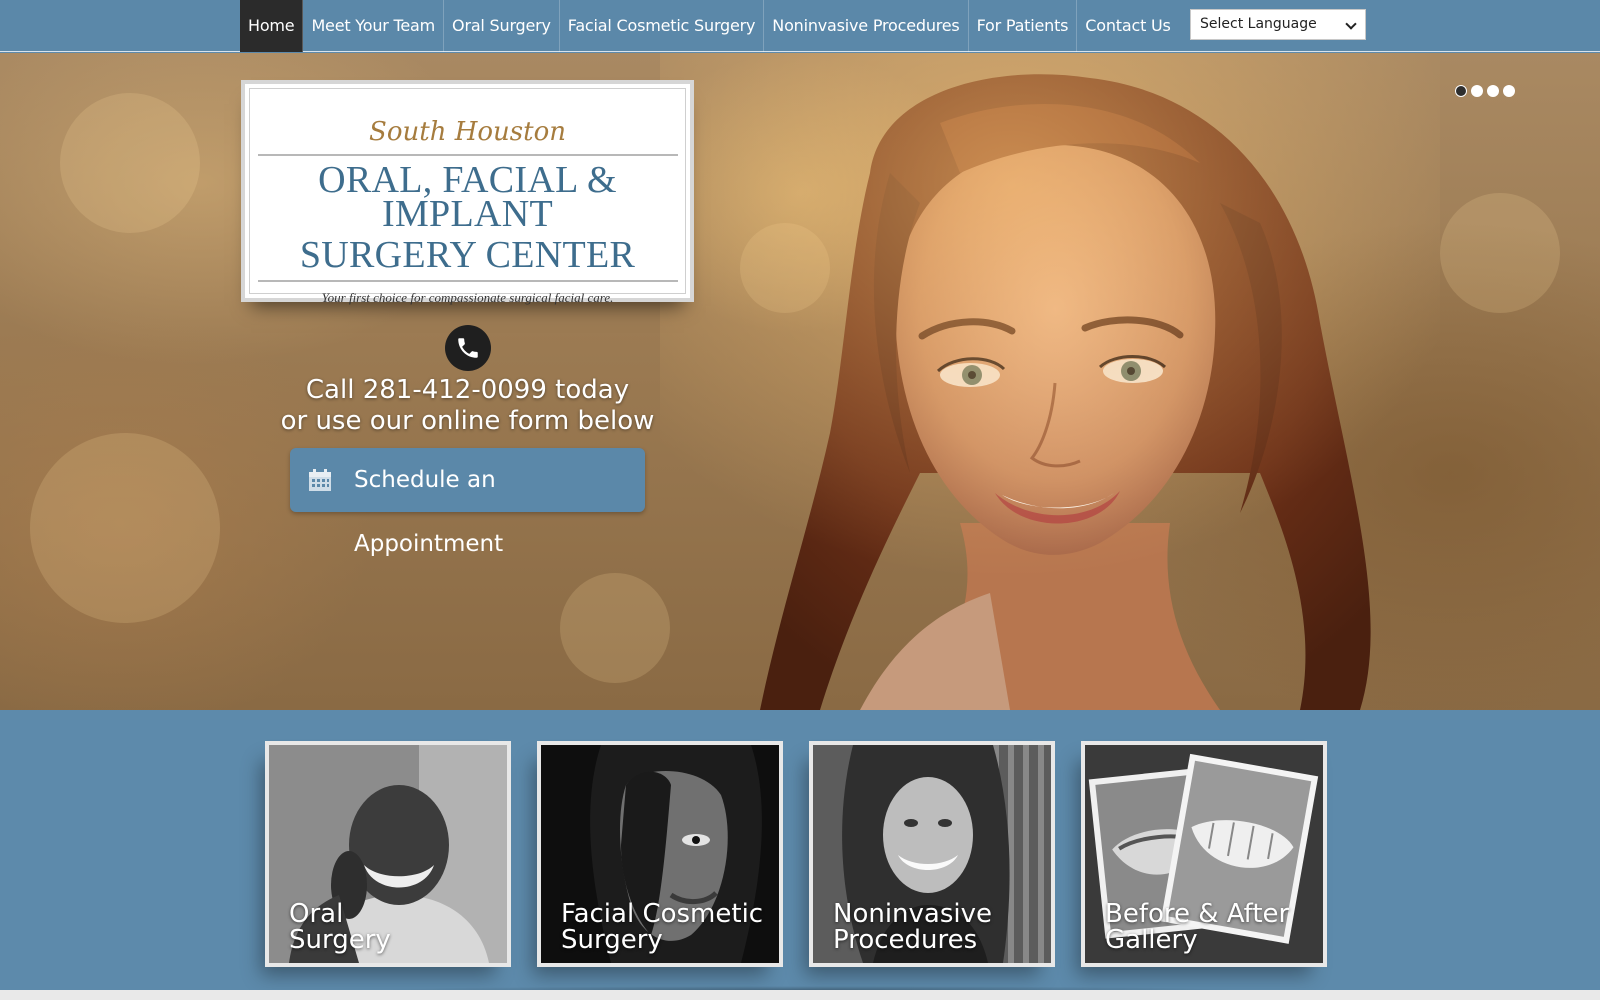 Image resolution: width=1600 pixels, height=1000 pixels. What do you see at coordinates (388, 854) in the screenshot?
I see `tile-oral-surgery: Oral Surgery` at bounding box center [388, 854].